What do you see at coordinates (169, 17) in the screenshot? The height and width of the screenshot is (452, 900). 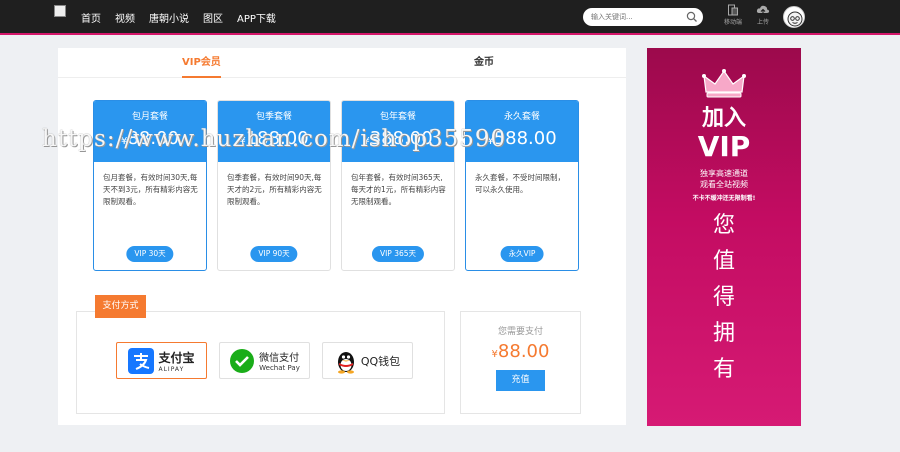 I see `nav-novels: 唐朝小说` at bounding box center [169, 17].